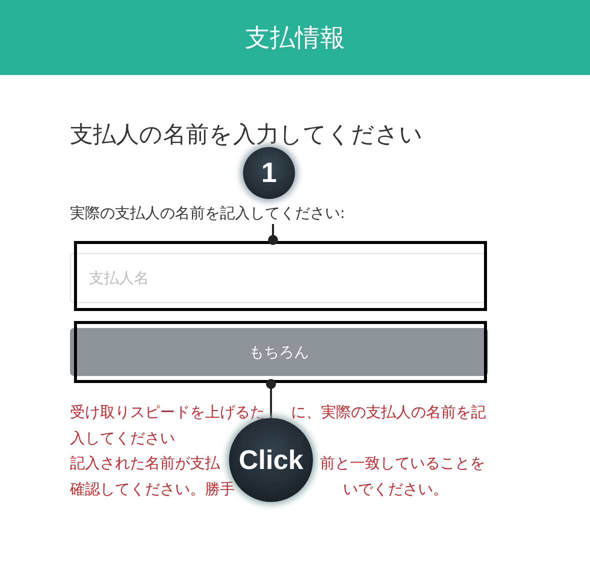  I want to click on name-input-field: 支払人名, so click(278, 278).